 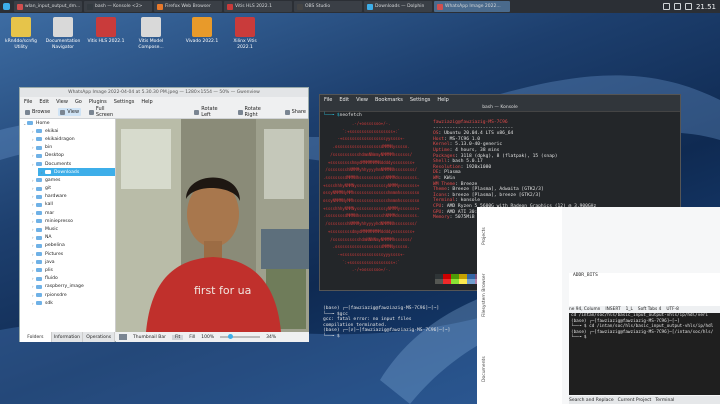 I want to click on tree-item: › NA, so click(x=67, y=238).